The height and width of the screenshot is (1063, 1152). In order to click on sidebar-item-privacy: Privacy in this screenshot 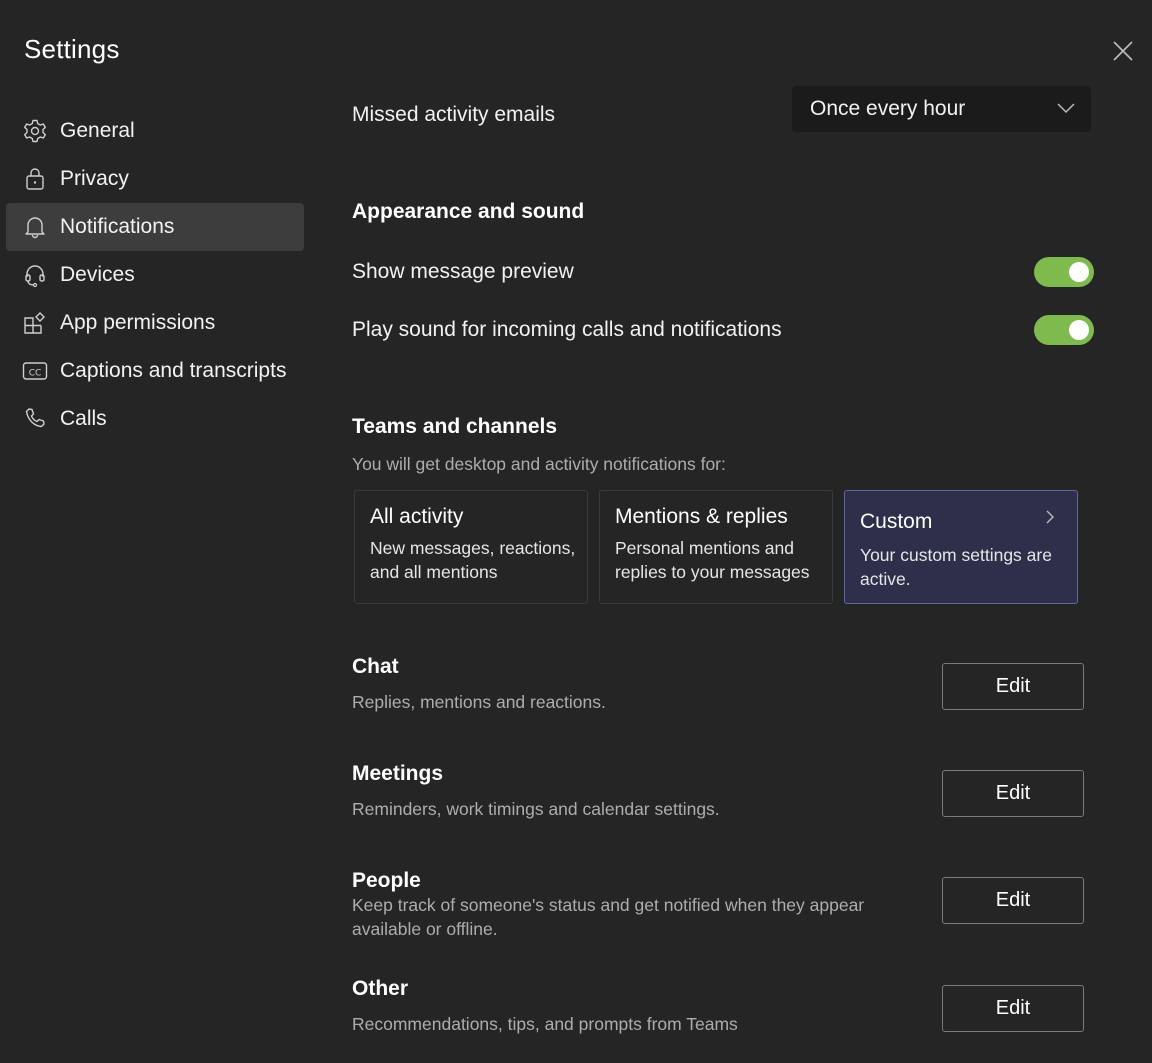, I will do `click(155, 179)`.